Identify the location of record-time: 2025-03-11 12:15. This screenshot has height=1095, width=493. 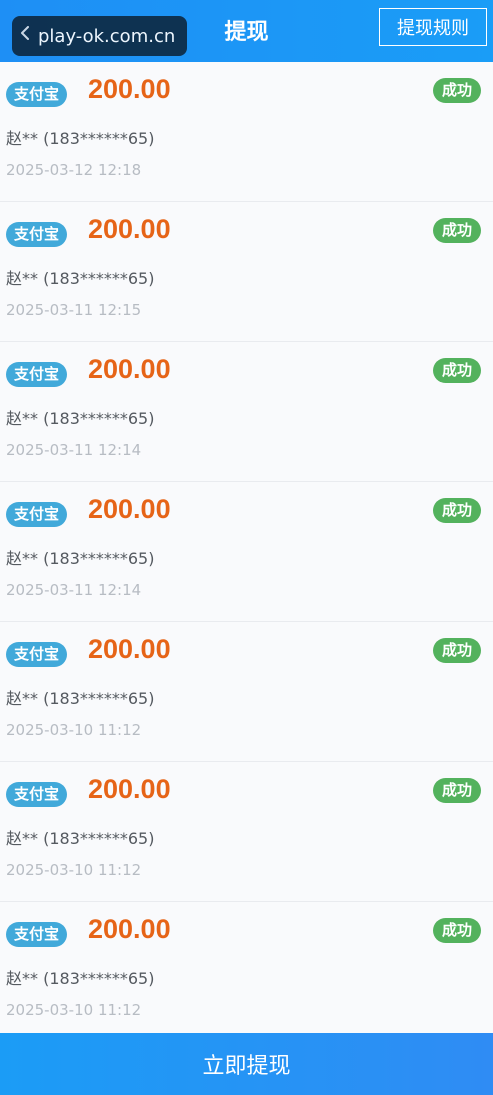
(74, 310).